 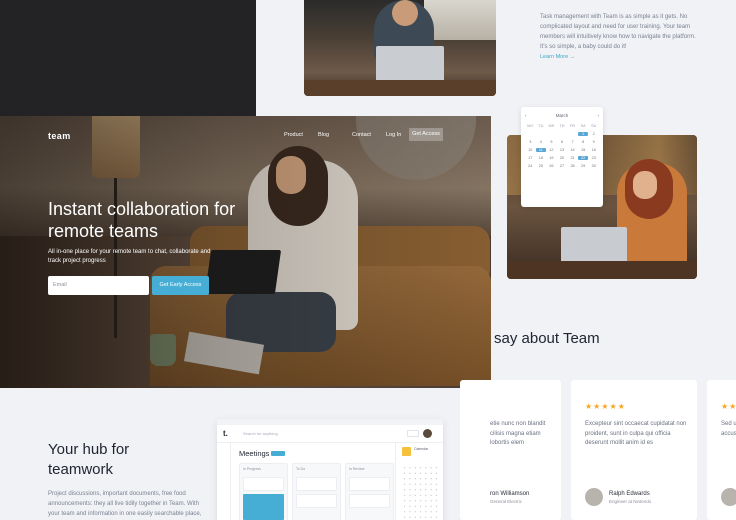 I want to click on calendar-day: 16, so click(x=593, y=150).